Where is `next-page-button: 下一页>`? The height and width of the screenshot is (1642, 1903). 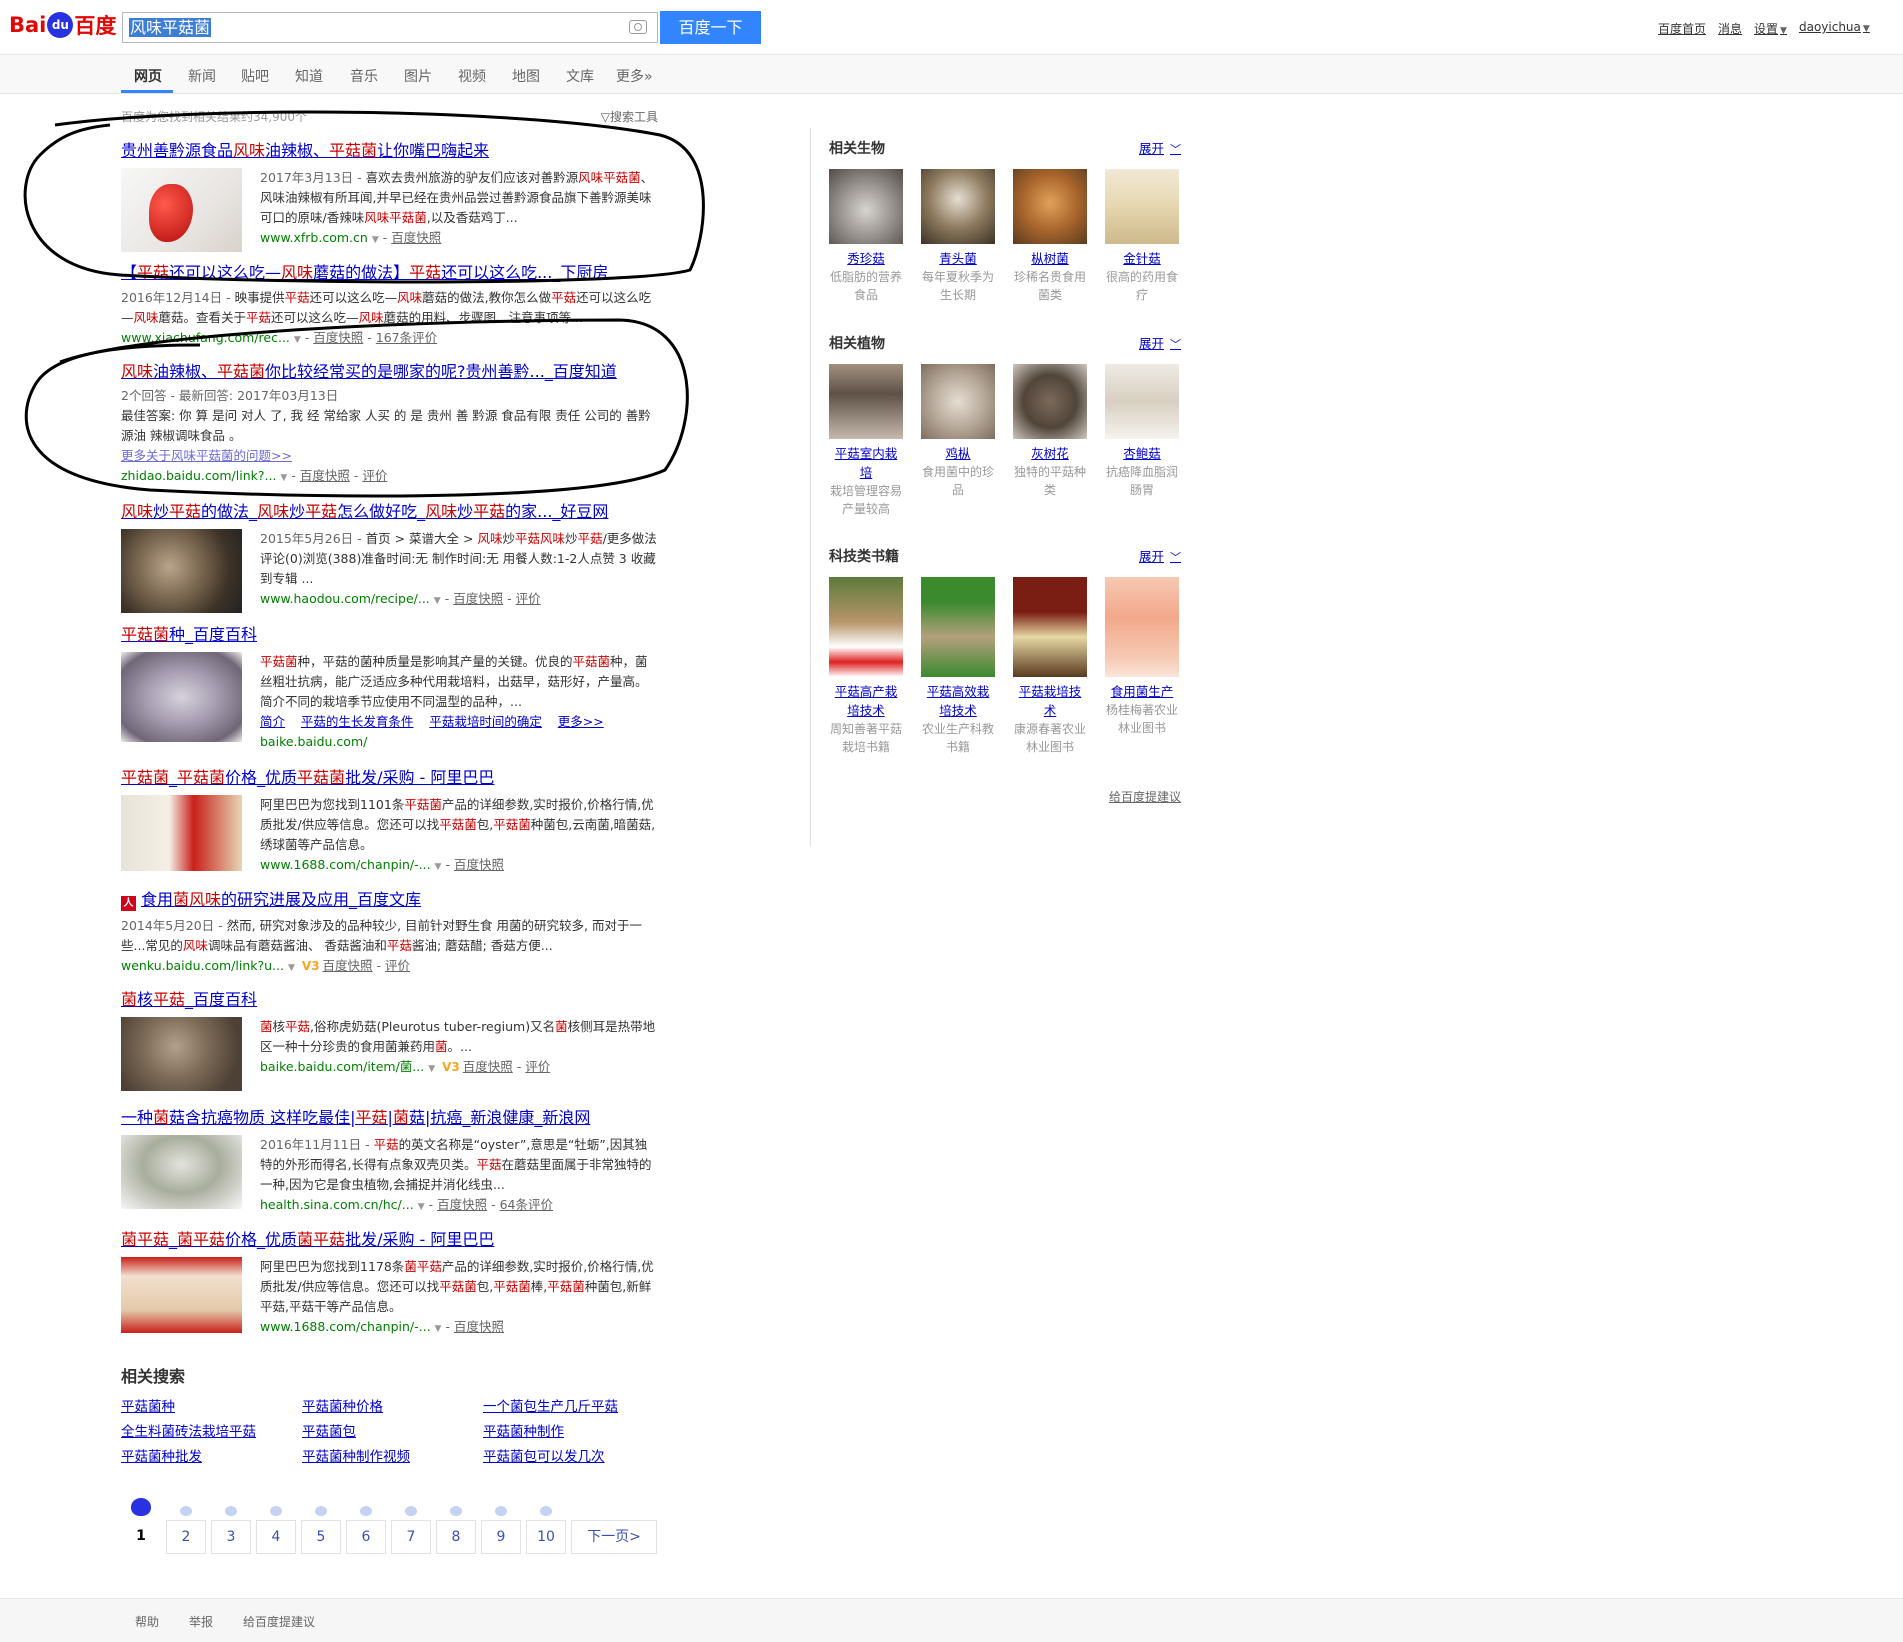 next-page-button: 下一页> is located at coordinates (614, 1522).